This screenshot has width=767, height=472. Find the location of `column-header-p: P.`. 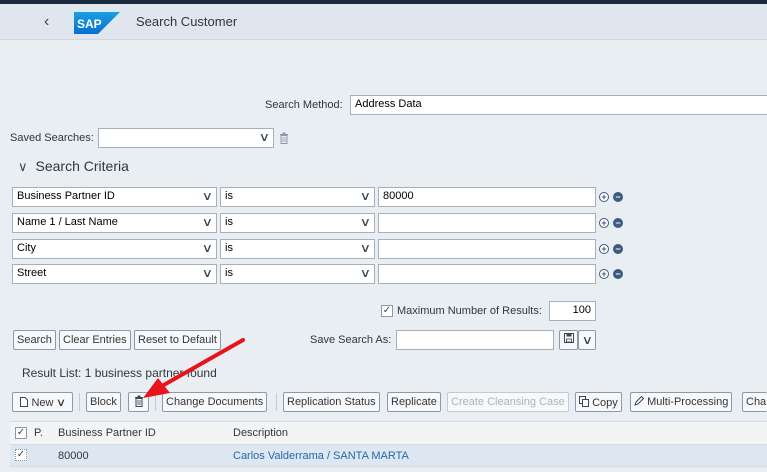

column-header-p: P. is located at coordinates (38, 433).